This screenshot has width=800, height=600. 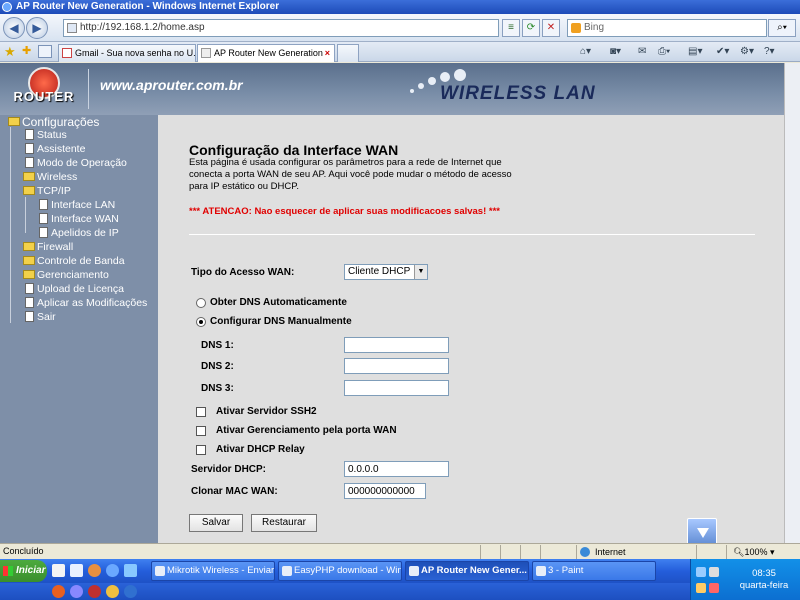 What do you see at coordinates (88, 89) in the screenshot?
I see `header-divider` at bounding box center [88, 89].